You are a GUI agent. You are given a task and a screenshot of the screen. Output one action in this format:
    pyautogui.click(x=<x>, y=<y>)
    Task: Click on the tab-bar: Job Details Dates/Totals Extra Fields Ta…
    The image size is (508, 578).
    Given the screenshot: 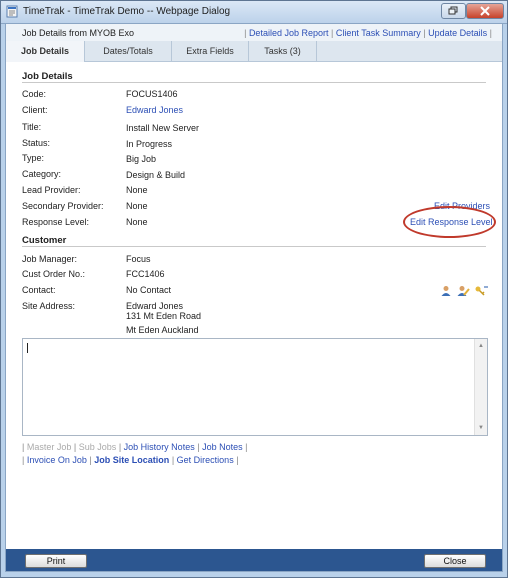 What is the action you would take?
    pyautogui.click(x=254, y=51)
    